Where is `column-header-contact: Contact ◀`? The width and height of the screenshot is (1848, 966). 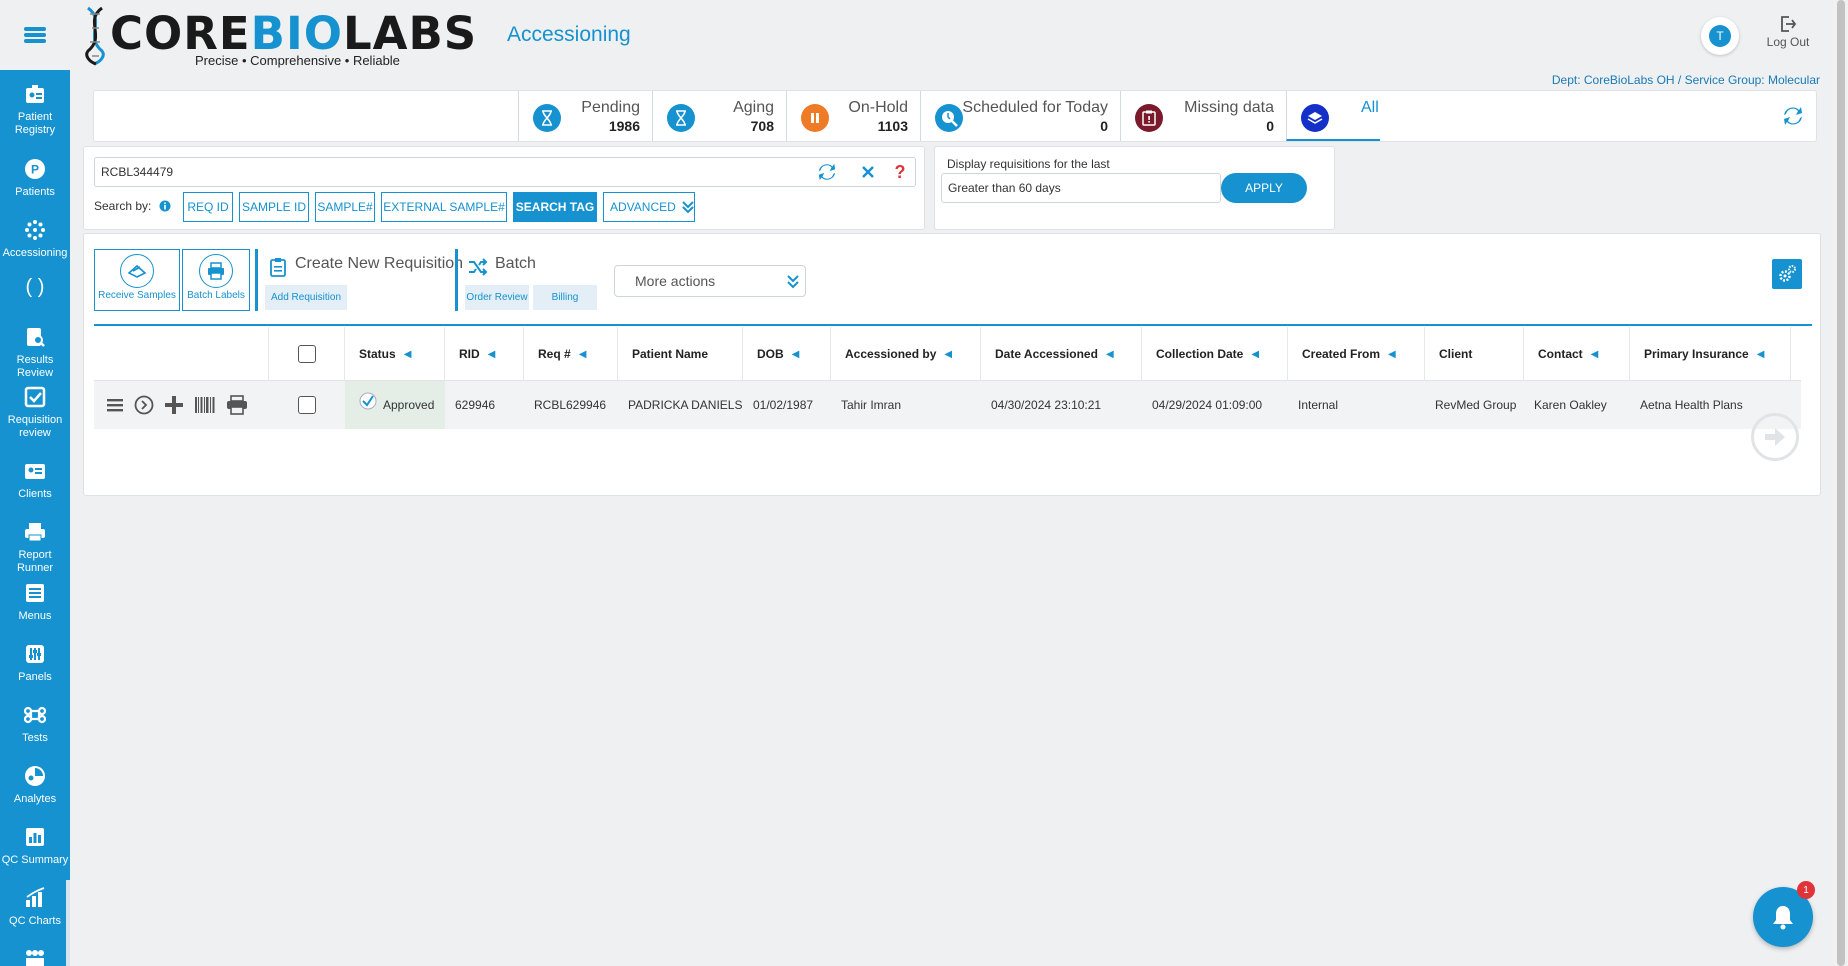
column-header-contact: Contact ◀ is located at coordinates (1577, 354).